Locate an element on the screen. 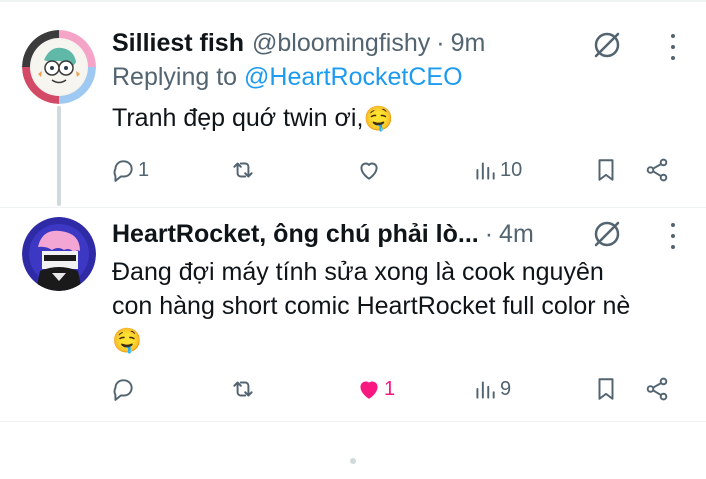 This screenshot has height=479, width=706. top-divider is located at coordinates (353, 1).